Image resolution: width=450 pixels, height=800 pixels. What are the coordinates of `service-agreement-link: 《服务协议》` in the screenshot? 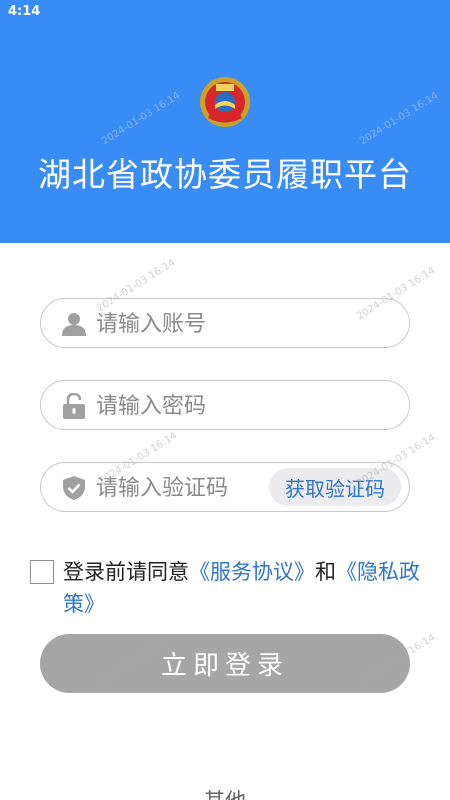 It's located at (252, 572).